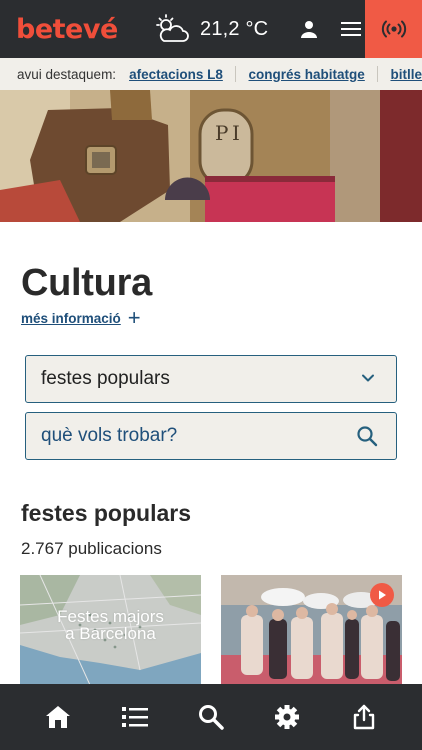  What do you see at coordinates (406, 74) in the screenshot?
I see `highlight-link-bitlle: bitlle` at bounding box center [406, 74].